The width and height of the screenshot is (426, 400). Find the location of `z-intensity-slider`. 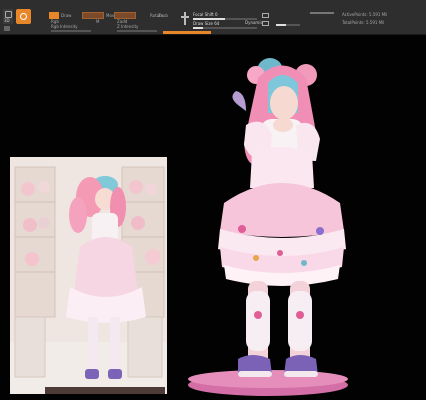

z-intensity-slider is located at coordinates (137, 31).